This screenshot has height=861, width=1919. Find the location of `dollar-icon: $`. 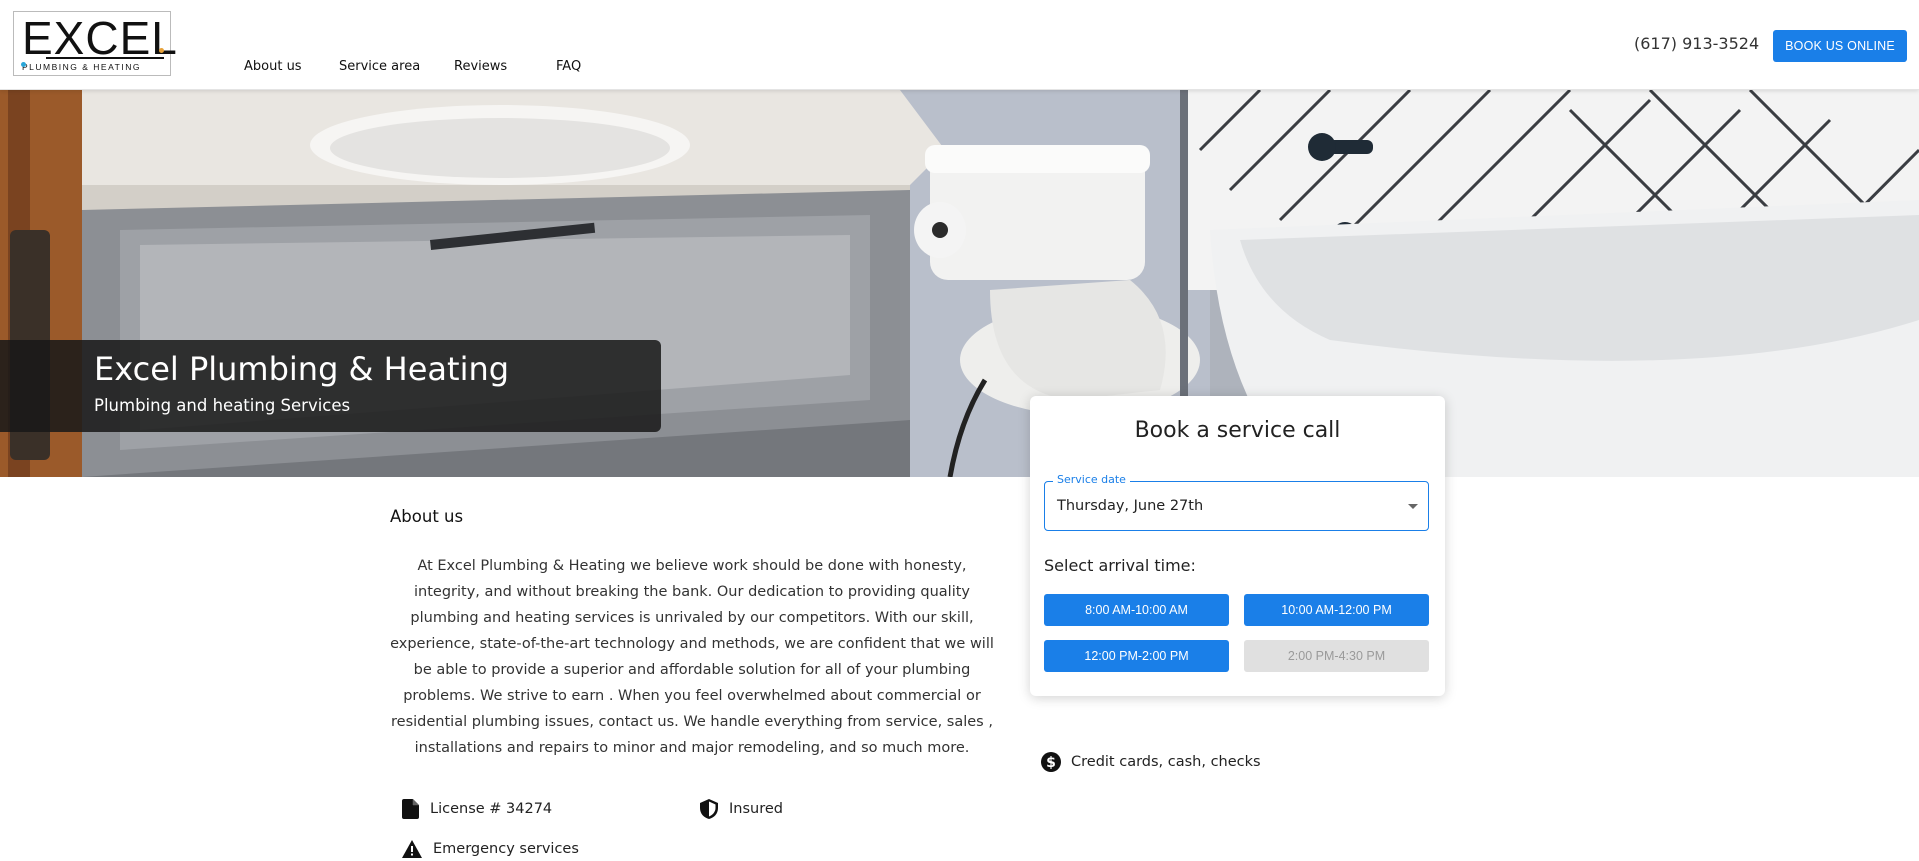

dollar-icon: $ is located at coordinates (1051, 762).